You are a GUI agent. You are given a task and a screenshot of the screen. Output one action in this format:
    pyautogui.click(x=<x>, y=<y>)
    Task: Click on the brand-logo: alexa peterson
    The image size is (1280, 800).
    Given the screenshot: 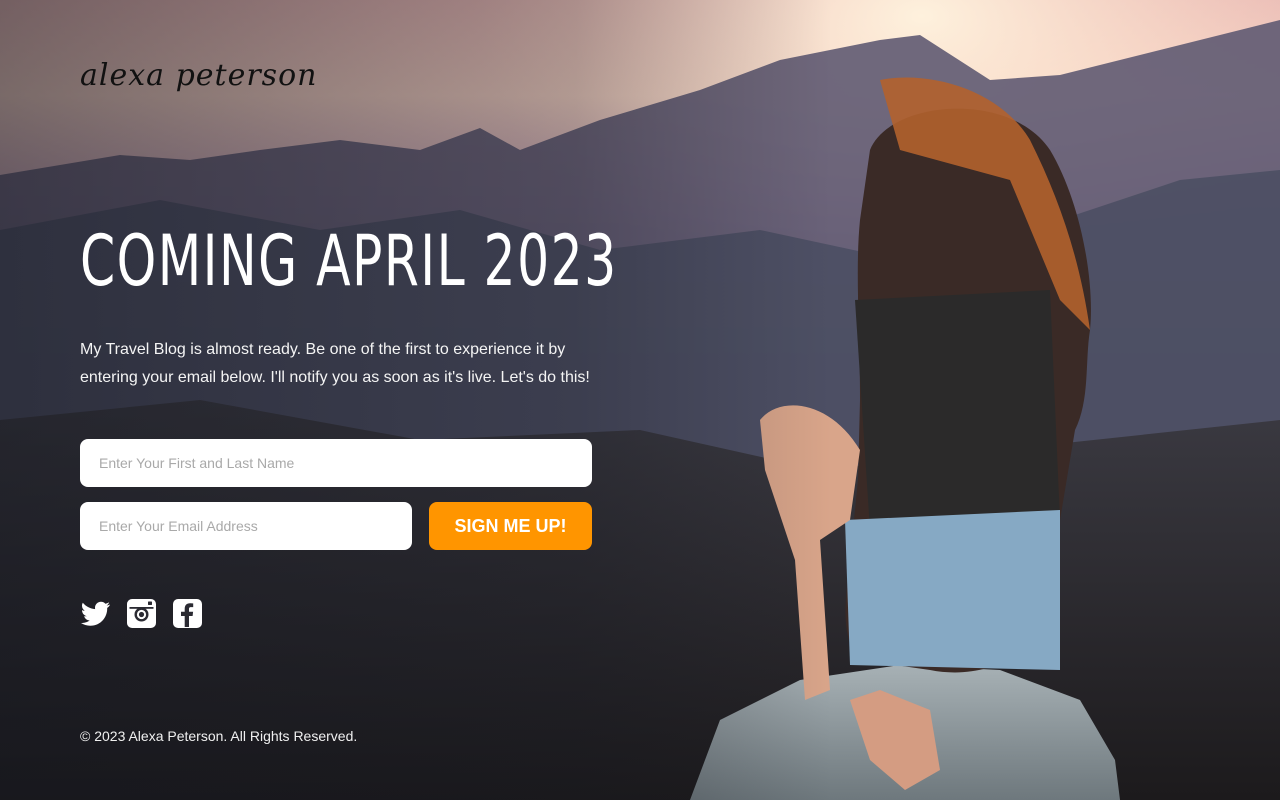 What is the action you would take?
    pyautogui.click(x=198, y=75)
    